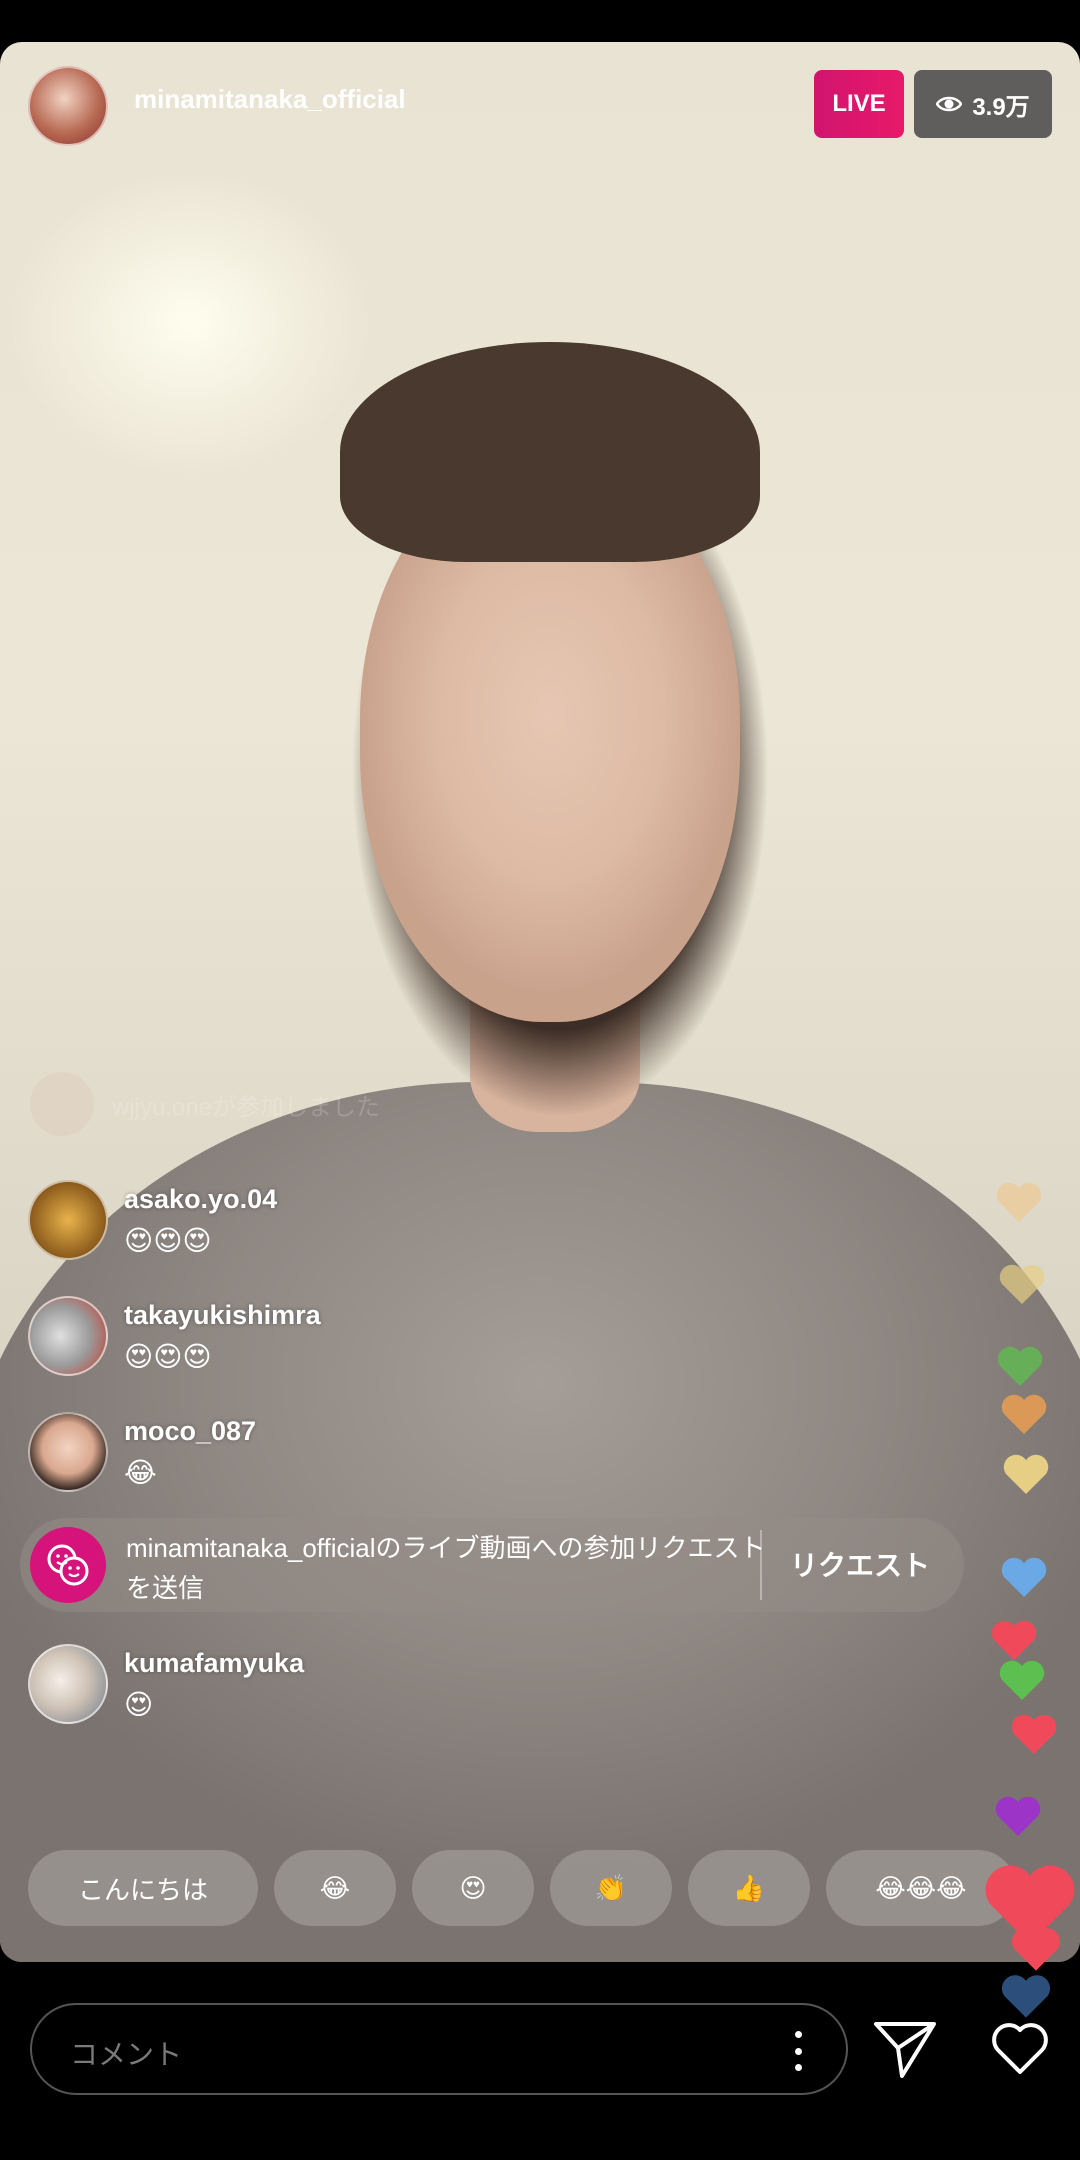  I want to click on comment-text: 😍, so click(139, 1704).